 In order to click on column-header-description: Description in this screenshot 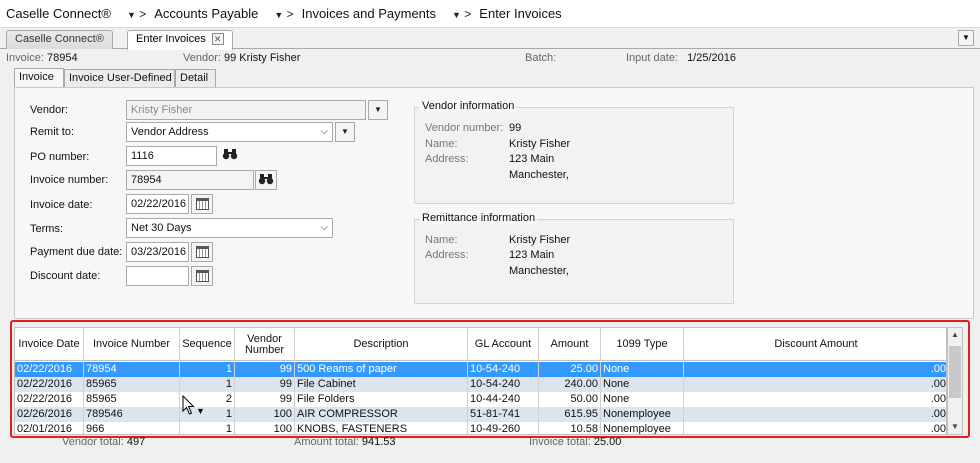, I will do `click(381, 344)`.